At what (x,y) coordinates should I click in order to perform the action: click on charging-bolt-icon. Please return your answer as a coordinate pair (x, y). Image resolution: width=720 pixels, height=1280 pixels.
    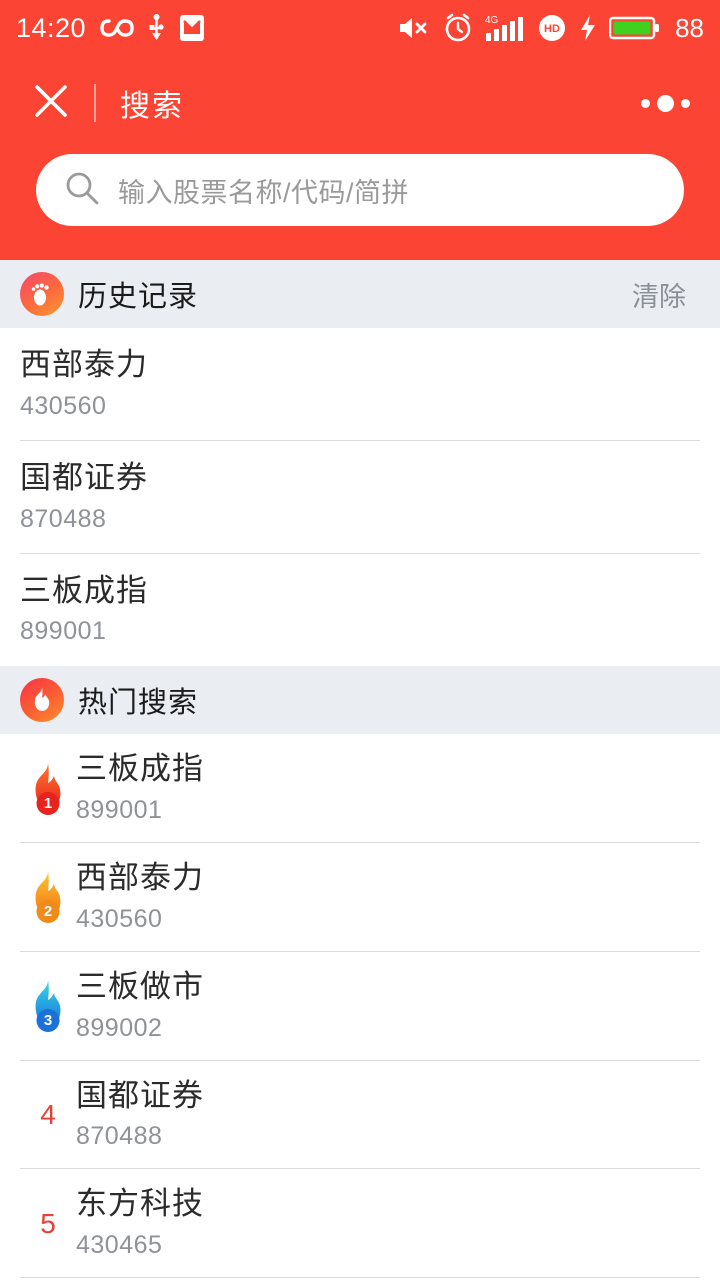
    Looking at the image, I should click on (588, 28).